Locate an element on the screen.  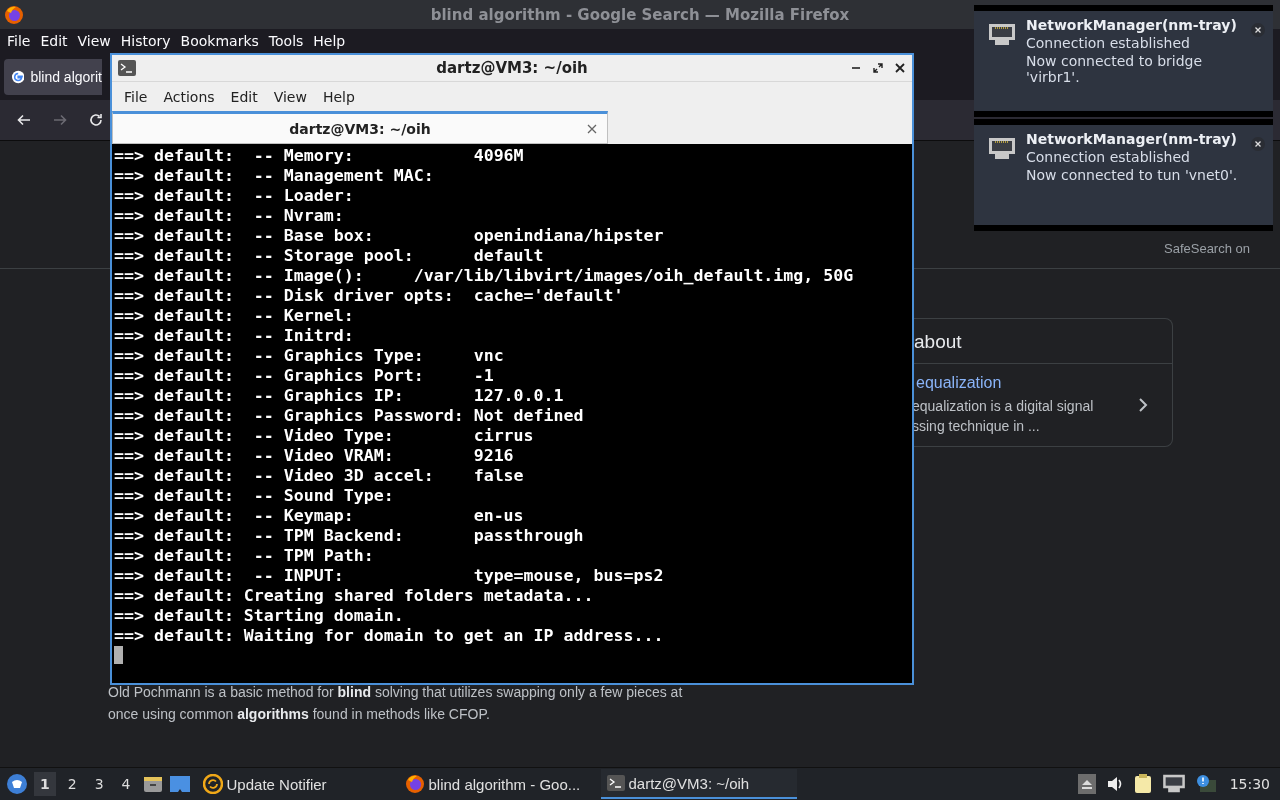
window-title: dartz@VM3: ~/oih is located at coordinates (512, 68).